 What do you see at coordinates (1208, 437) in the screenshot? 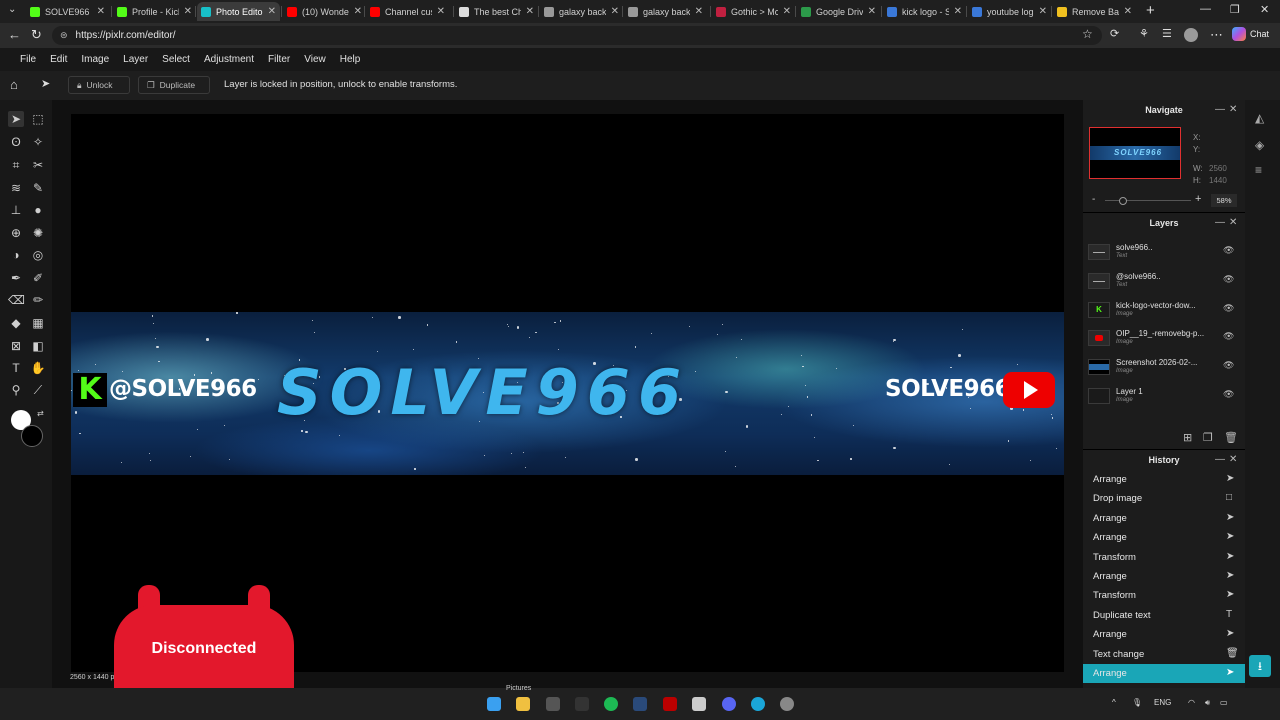
I see `duplicate-layer-icon: ❐` at bounding box center [1208, 437].